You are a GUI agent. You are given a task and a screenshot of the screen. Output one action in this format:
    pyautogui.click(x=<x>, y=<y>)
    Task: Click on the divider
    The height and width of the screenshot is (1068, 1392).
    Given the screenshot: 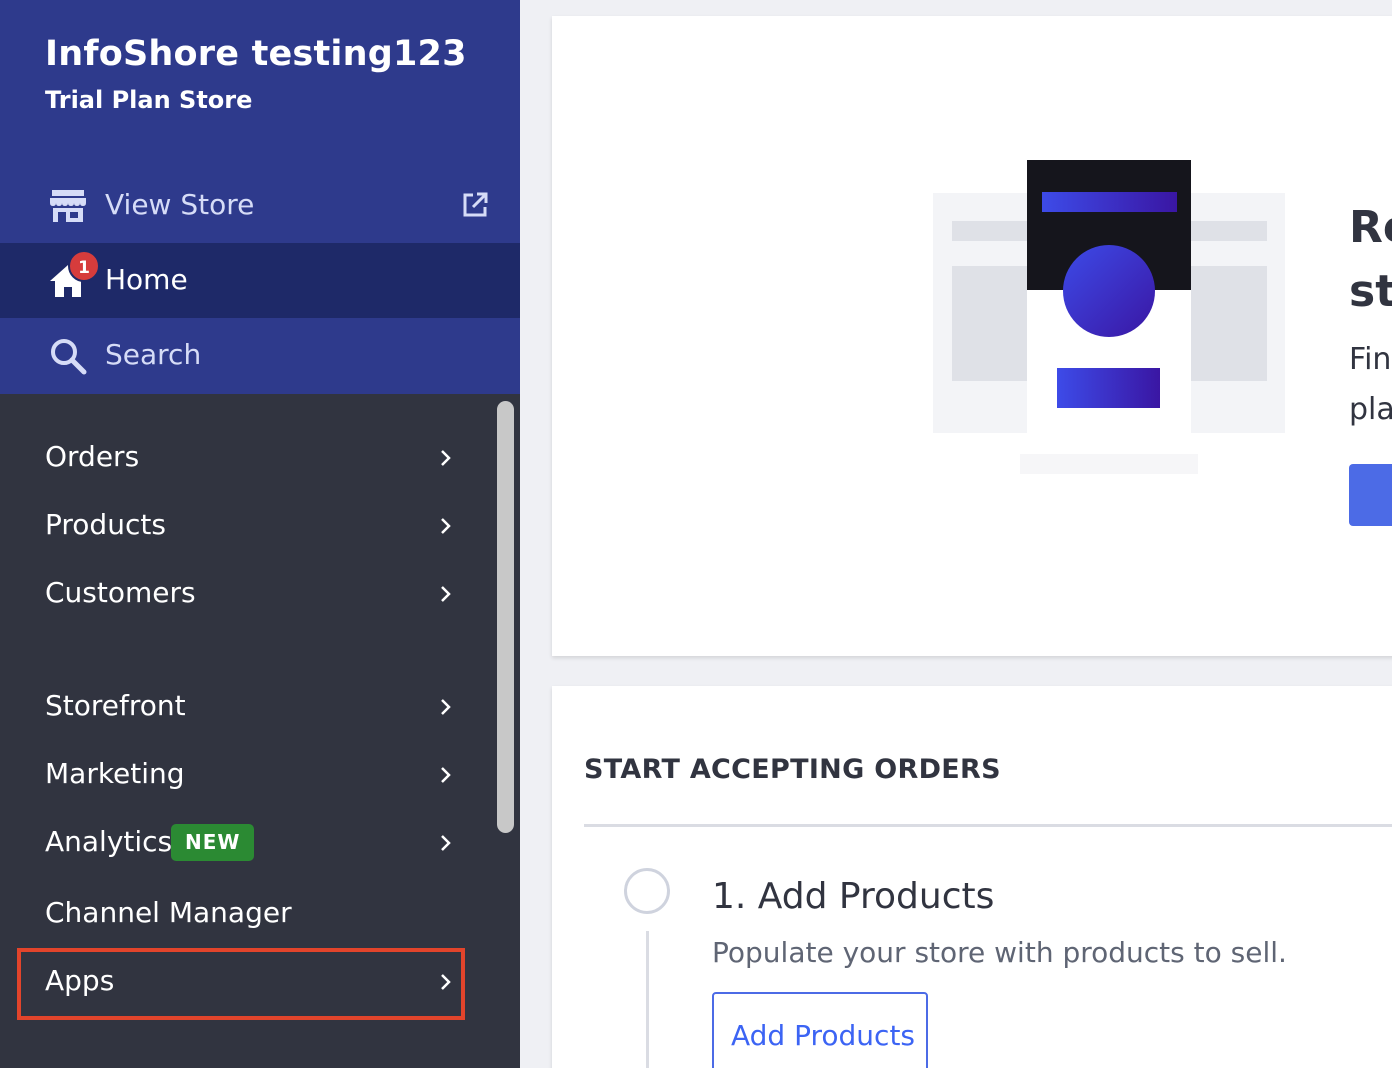 What is the action you would take?
    pyautogui.click(x=988, y=825)
    